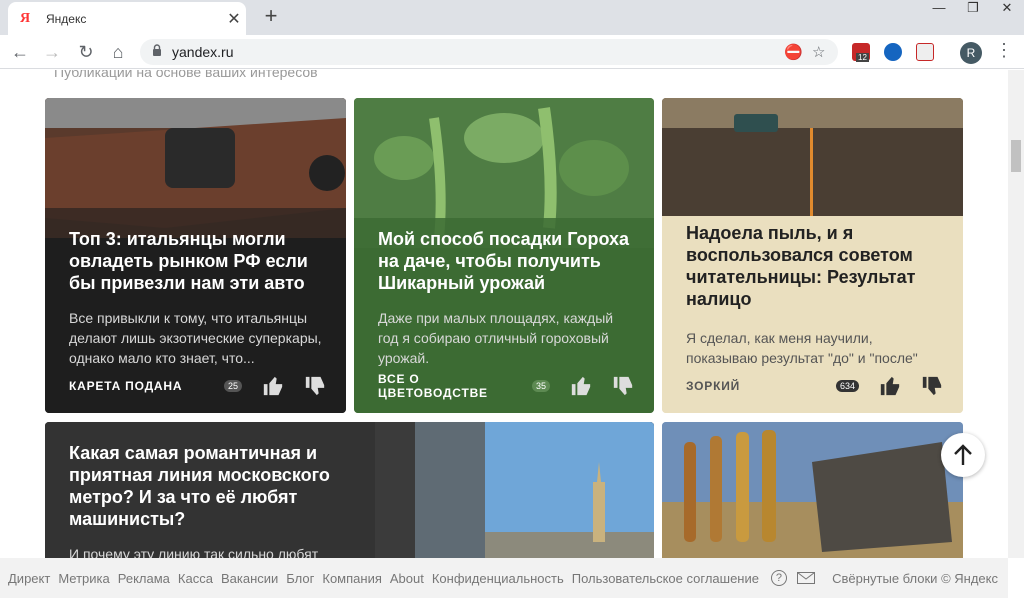  Describe the element at coordinates (127, 18) in the screenshot. I see `browser-tab: Я Яндекс ✕` at that location.